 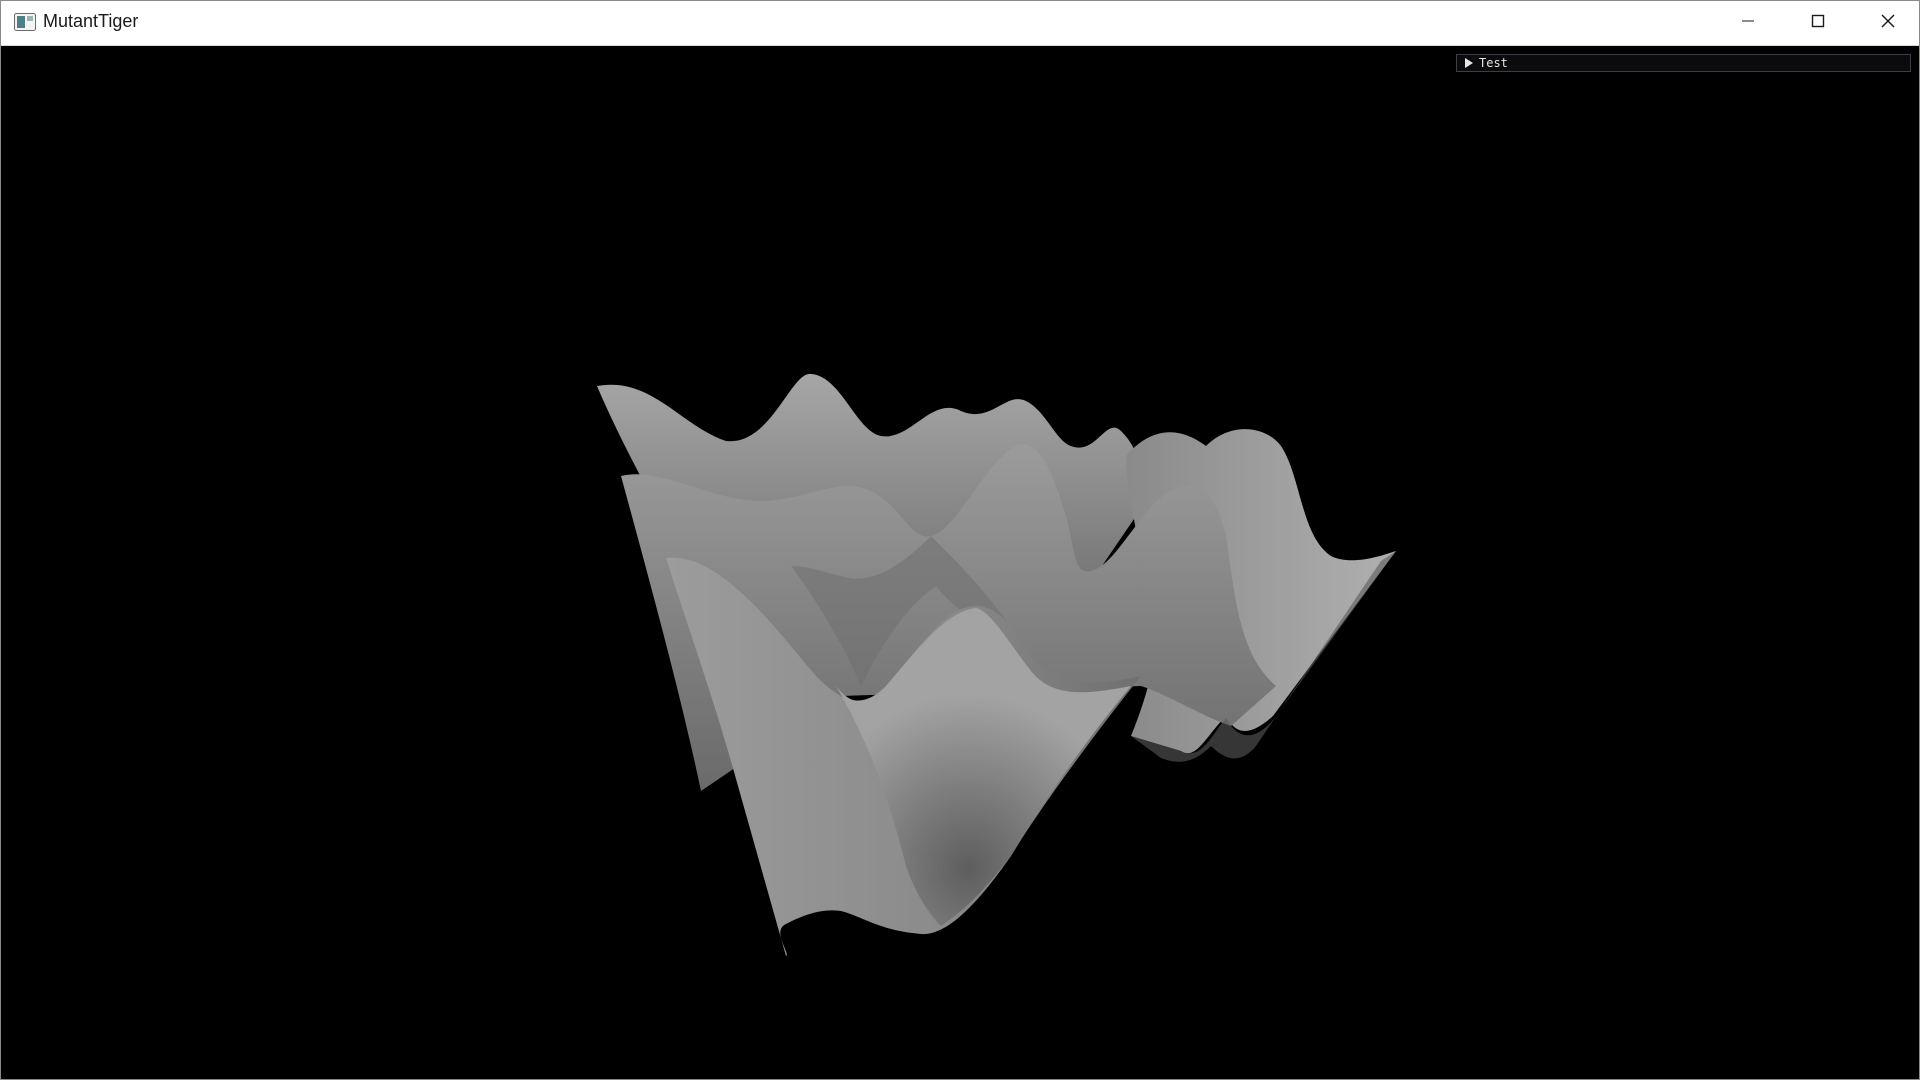 What do you see at coordinates (1683, 63) in the screenshot?
I see `imgui-test-panel: Test` at bounding box center [1683, 63].